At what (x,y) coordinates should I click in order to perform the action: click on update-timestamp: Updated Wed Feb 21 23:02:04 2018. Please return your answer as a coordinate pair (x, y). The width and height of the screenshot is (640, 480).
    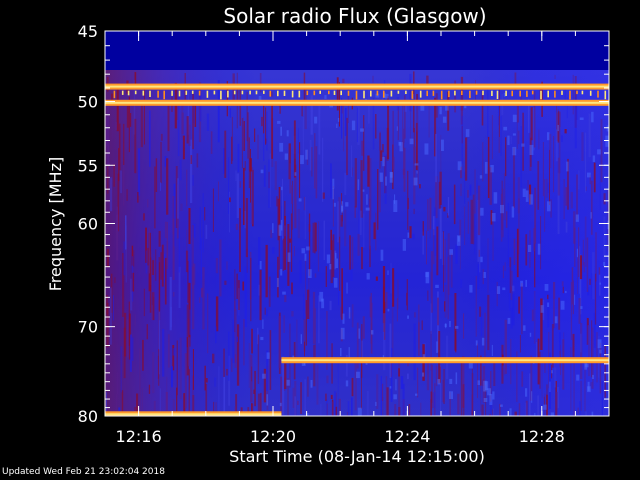
    Looking at the image, I should click on (83, 472).